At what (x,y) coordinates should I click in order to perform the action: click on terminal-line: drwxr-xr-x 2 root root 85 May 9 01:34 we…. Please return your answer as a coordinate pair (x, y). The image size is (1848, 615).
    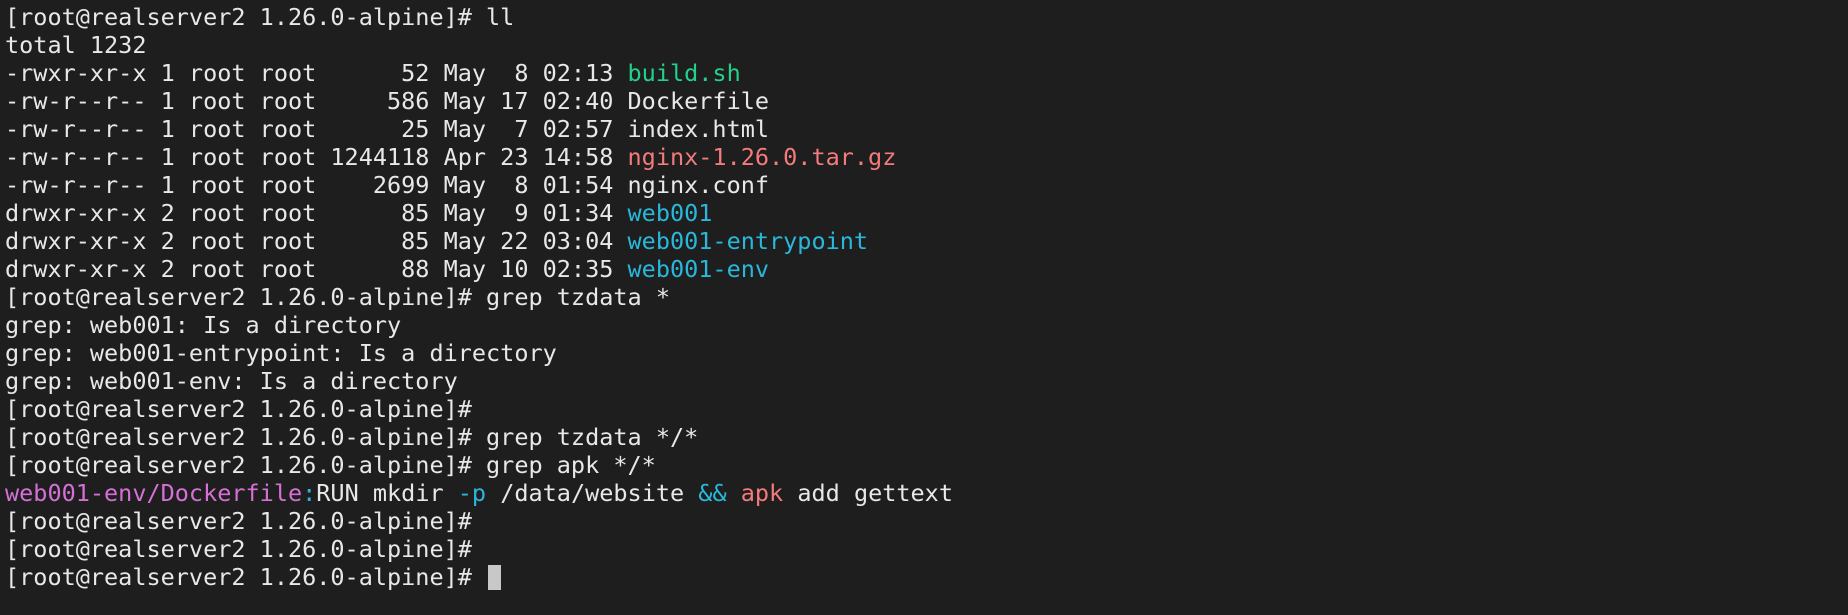
    Looking at the image, I should click on (926, 213).